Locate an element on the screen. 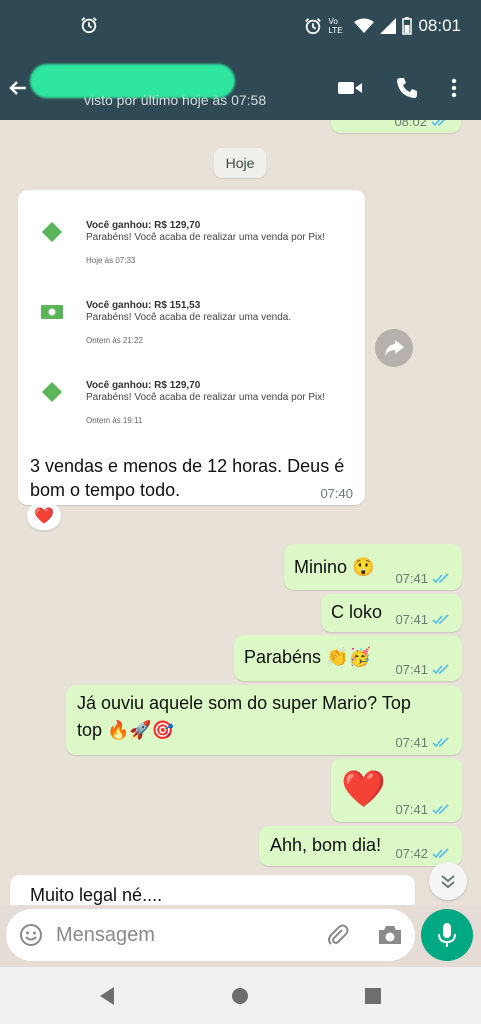 This screenshot has height=1024, width=481. message-meta: 07:42 is located at coordinates (422, 853).